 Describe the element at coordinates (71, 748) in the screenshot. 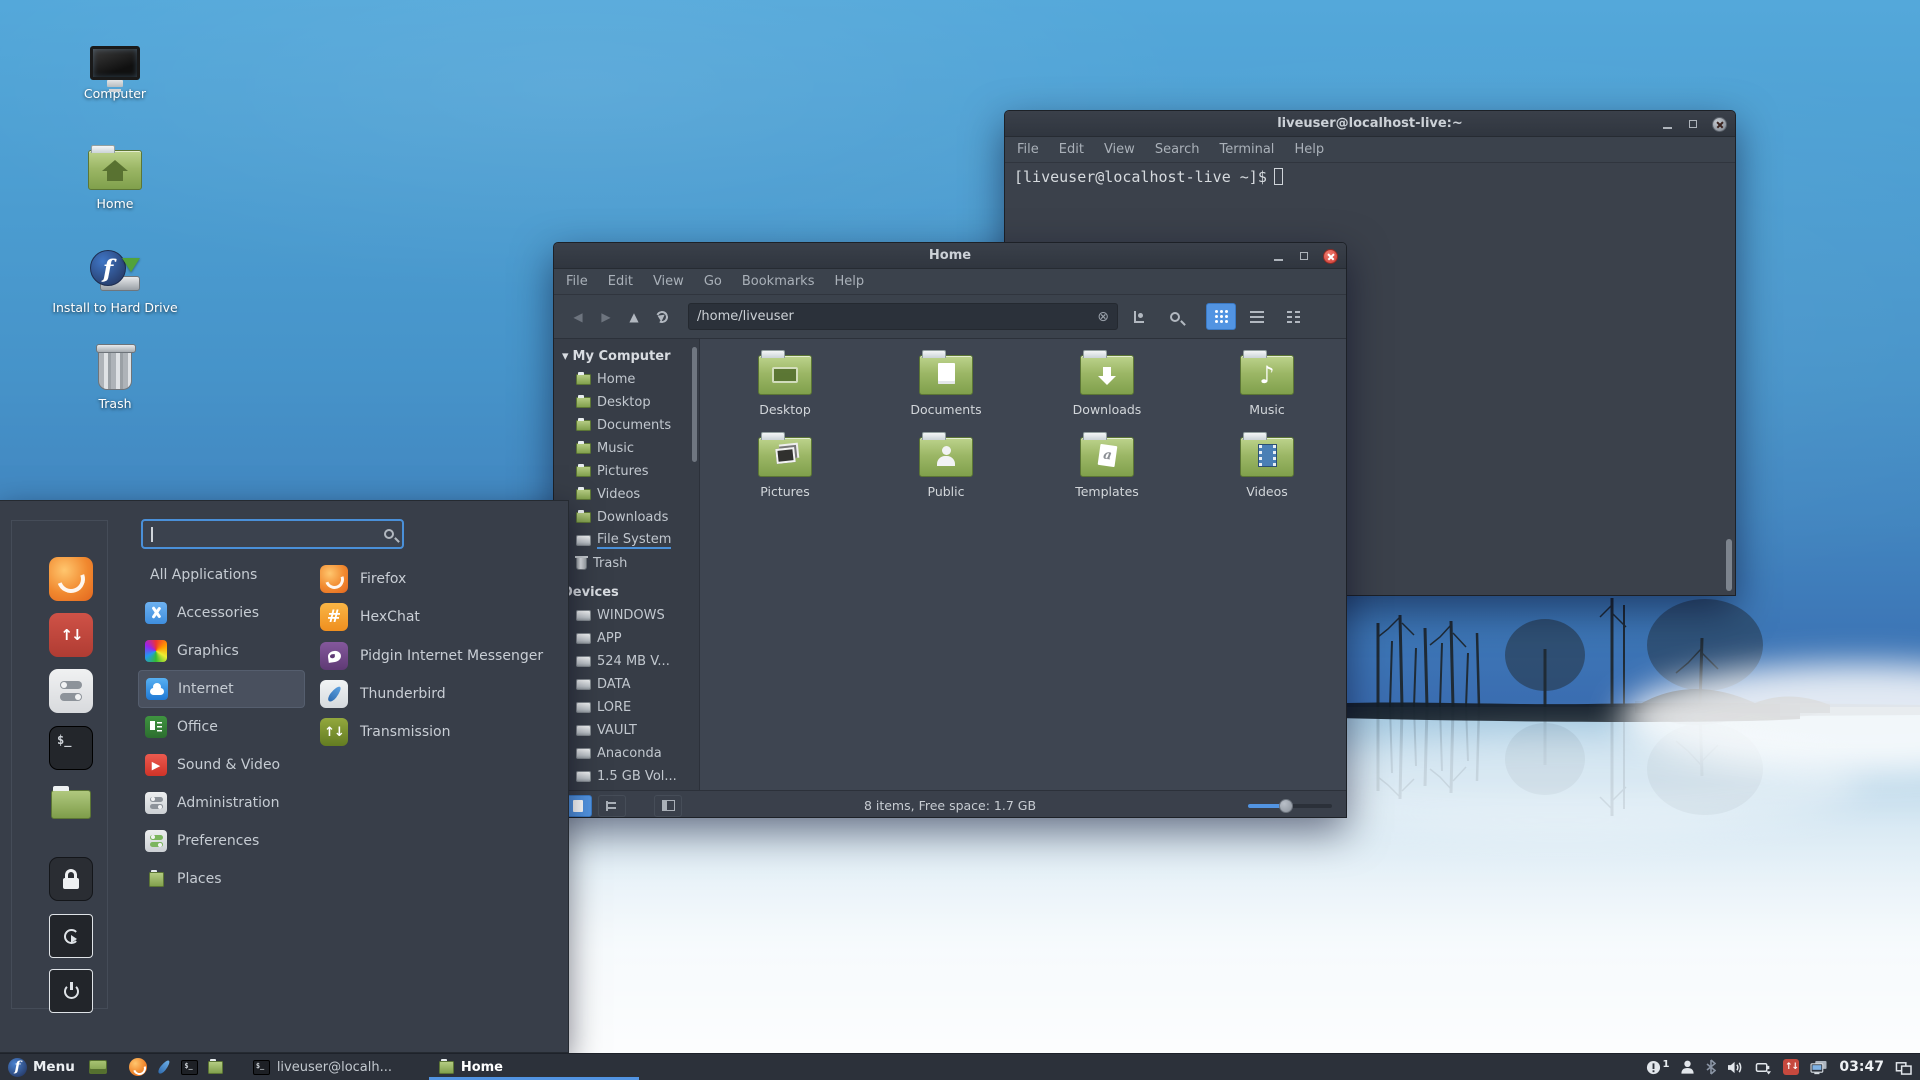

I see `terminal-icon: $_` at that location.